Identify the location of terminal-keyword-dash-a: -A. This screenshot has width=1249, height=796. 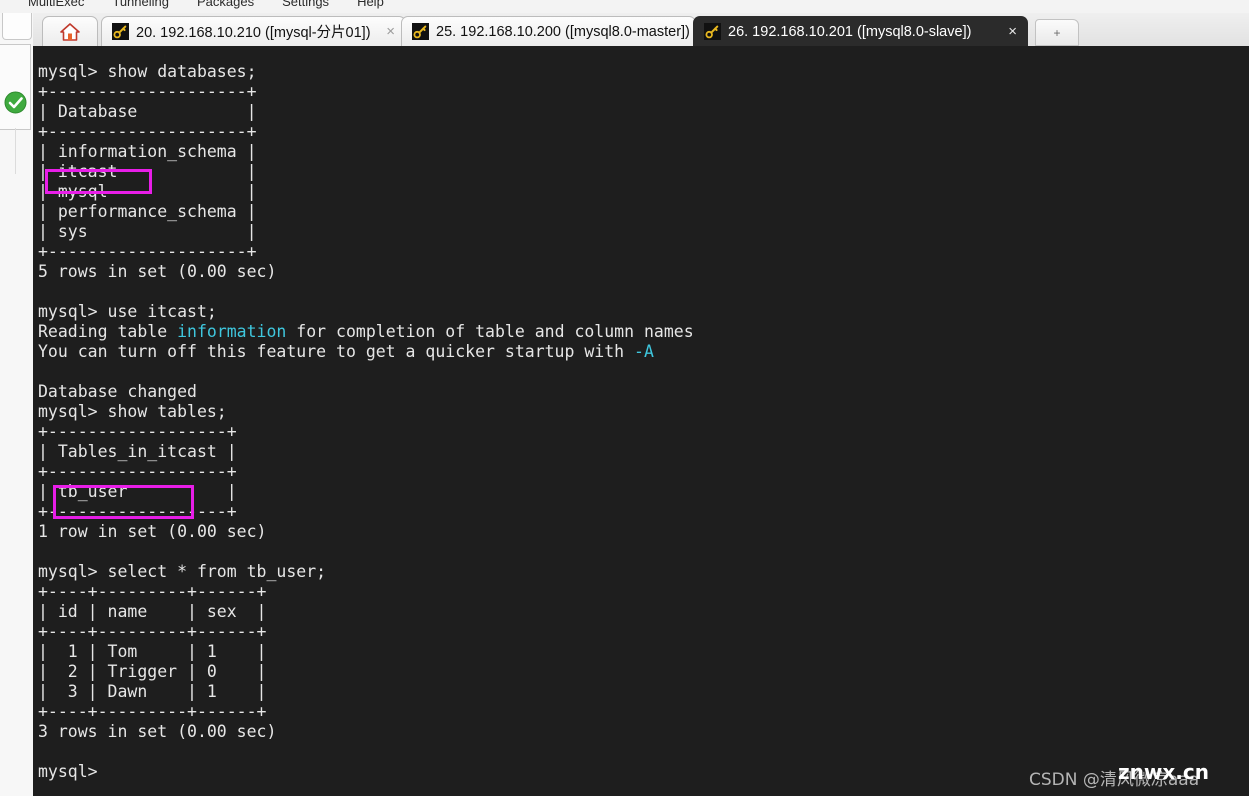
(644, 351).